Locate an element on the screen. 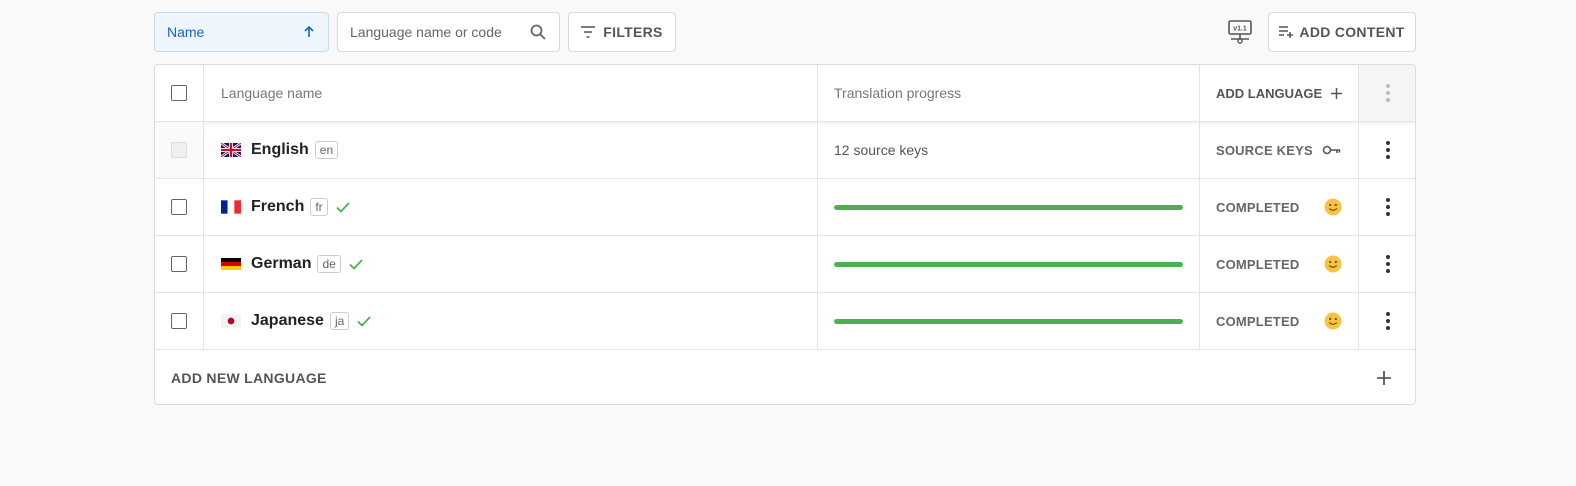 This screenshot has width=1576, height=486. playlist-add-icon is located at coordinates (1286, 32).